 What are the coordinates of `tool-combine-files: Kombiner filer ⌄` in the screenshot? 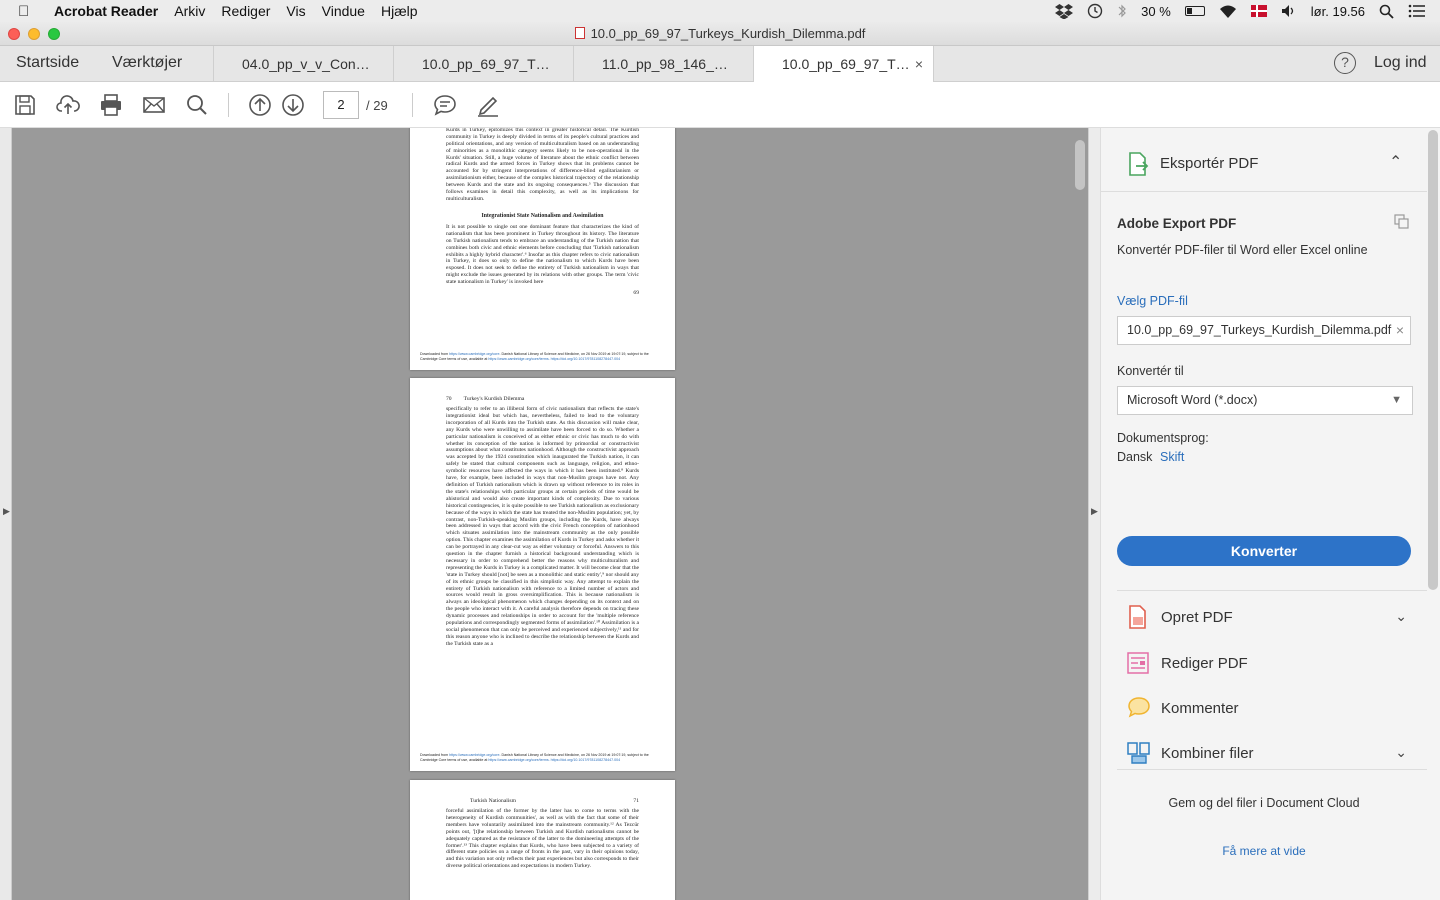 It's located at (1272, 753).